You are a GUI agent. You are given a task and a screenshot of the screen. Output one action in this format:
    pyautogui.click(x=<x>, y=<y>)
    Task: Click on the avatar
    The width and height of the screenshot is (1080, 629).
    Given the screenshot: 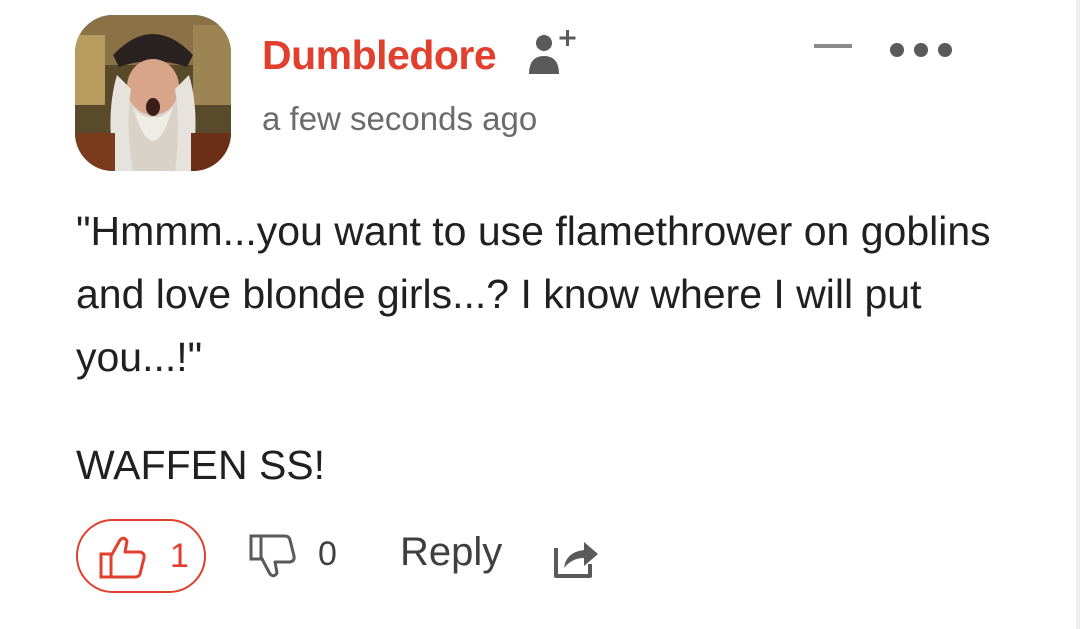 What is the action you would take?
    pyautogui.click(x=153, y=93)
    